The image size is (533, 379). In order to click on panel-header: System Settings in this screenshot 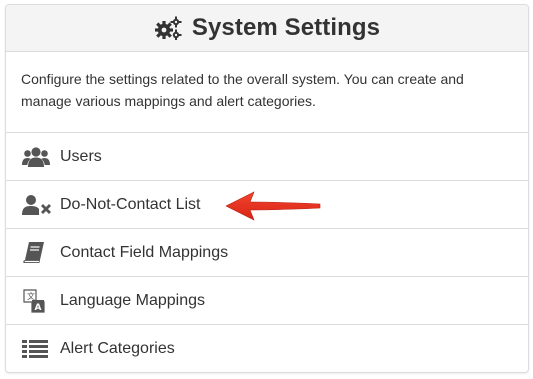, I will do `click(267, 28)`.